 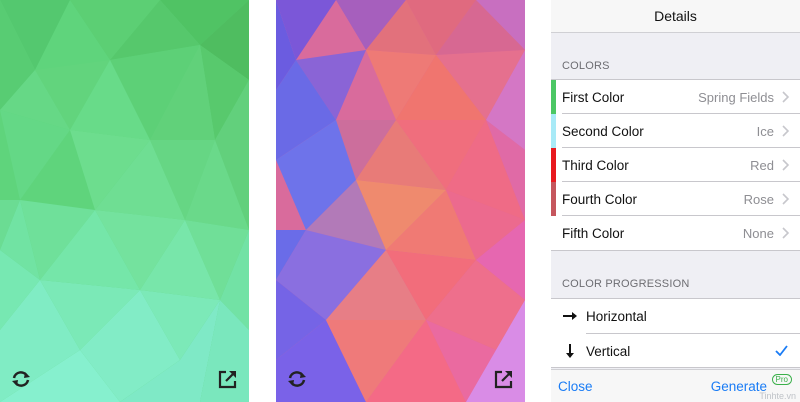 I want to click on second-color-row: Second Color Ice, so click(x=675, y=131).